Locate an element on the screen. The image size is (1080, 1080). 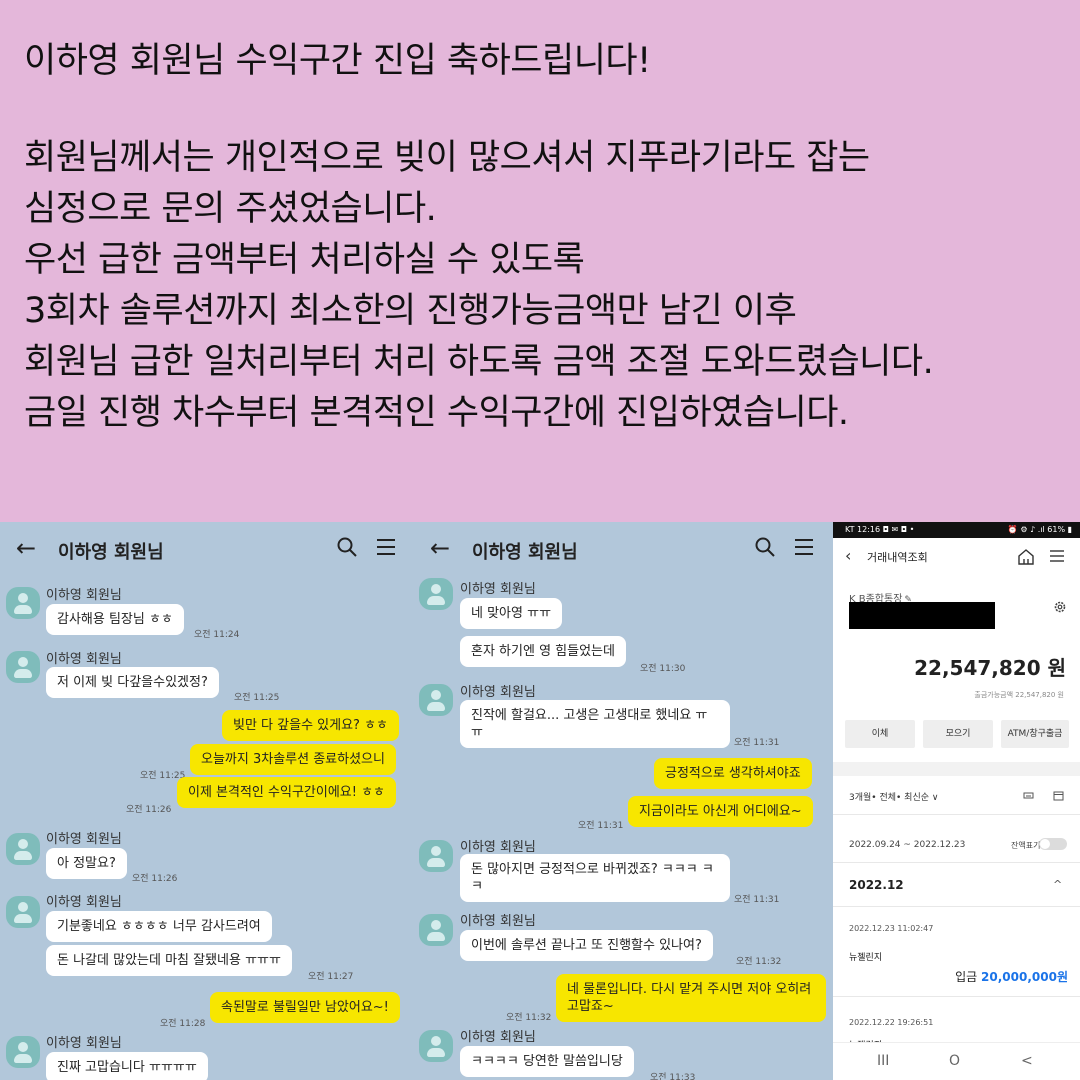
back-button: < is located at coordinates (1027, 1061).